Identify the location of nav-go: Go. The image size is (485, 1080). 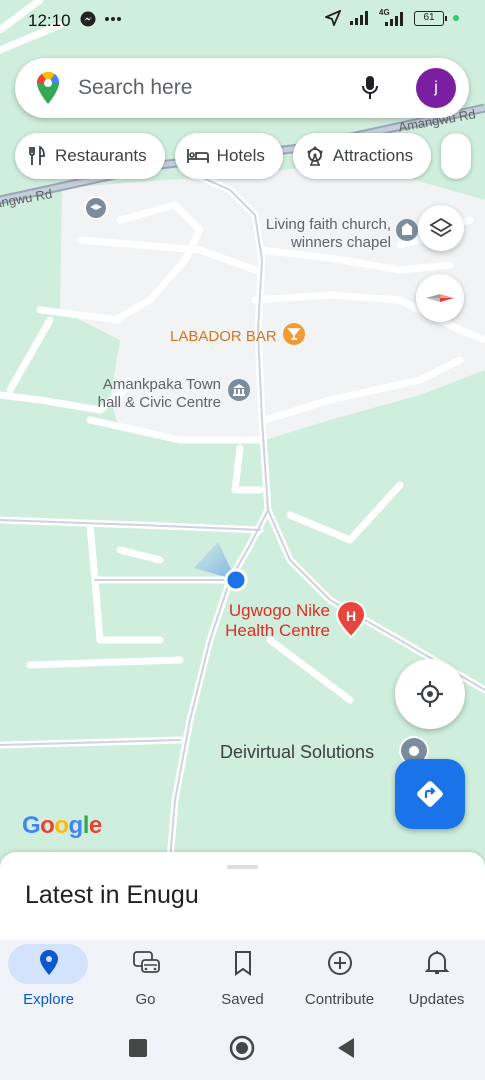
(145, 979).